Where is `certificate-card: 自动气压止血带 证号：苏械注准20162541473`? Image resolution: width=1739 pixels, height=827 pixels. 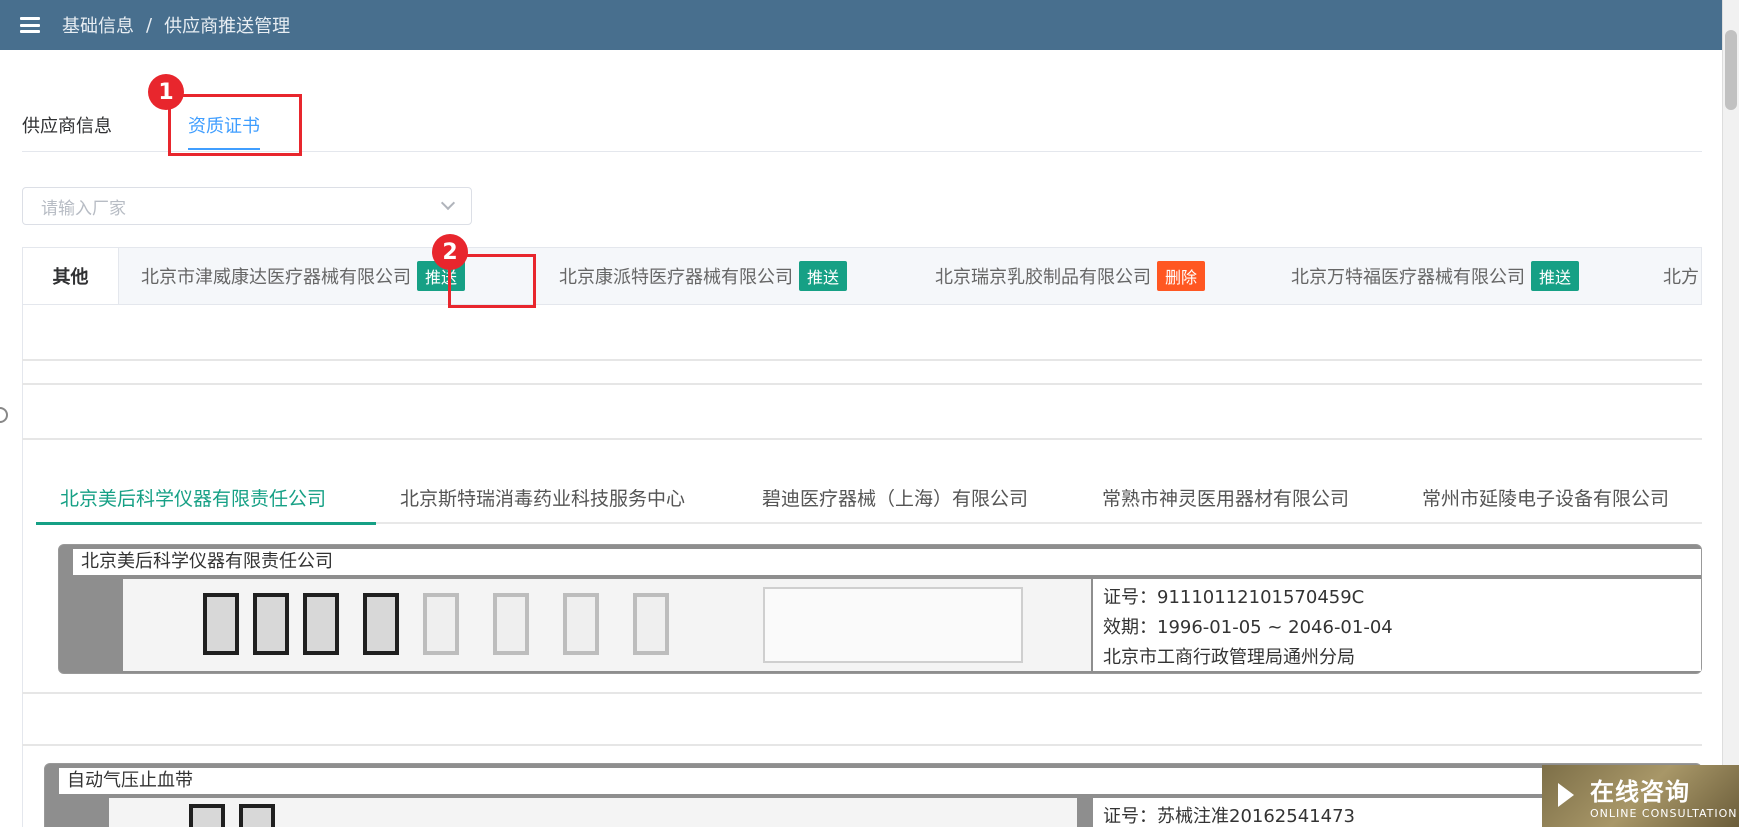
certificate-card: 自动气压止血带 证号：苏械注准20162541473 is located at coordinates (873, 795).